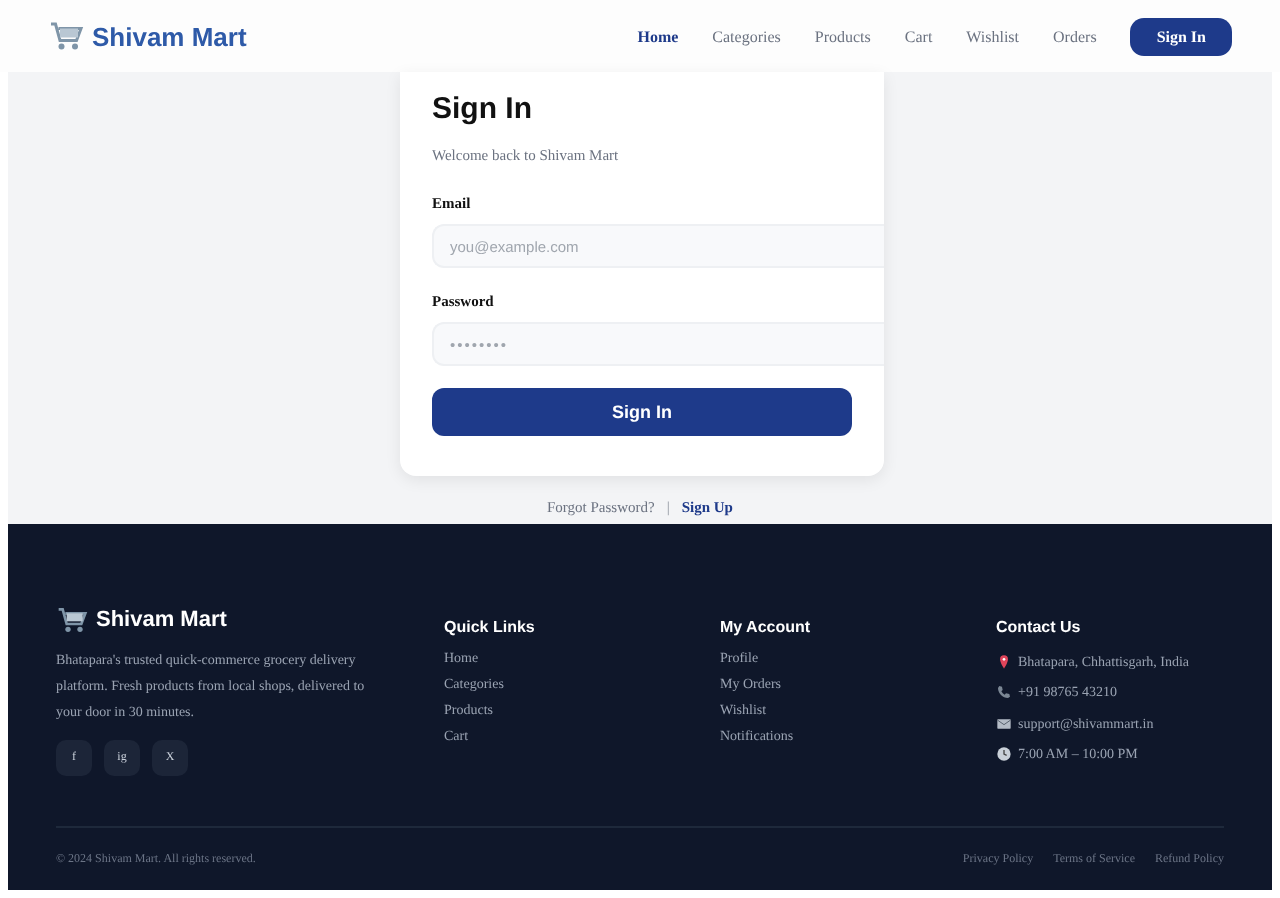  Describe the element at coordinates (918, 36) in the screenshot. I see `nav-link: Cart` at that location.